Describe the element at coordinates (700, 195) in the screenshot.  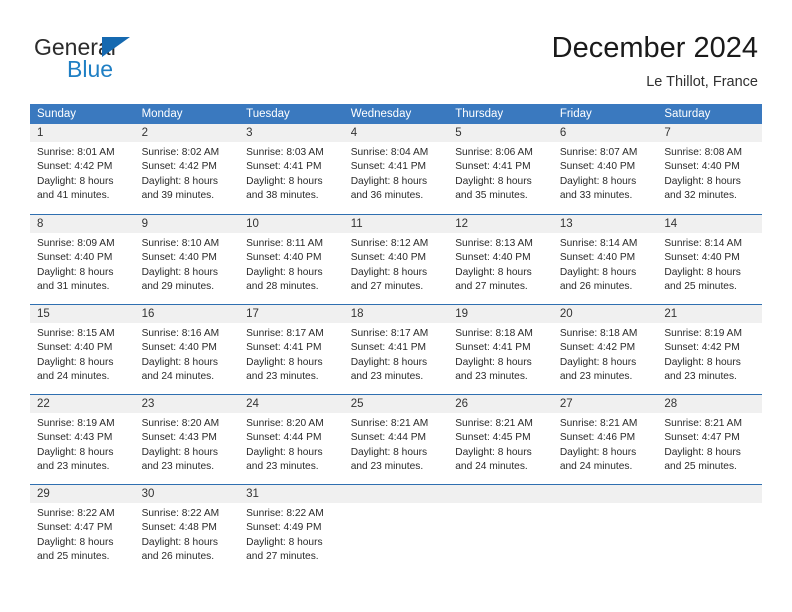
I see `daylight-duration-line2: and 32 minutes.` at that location.